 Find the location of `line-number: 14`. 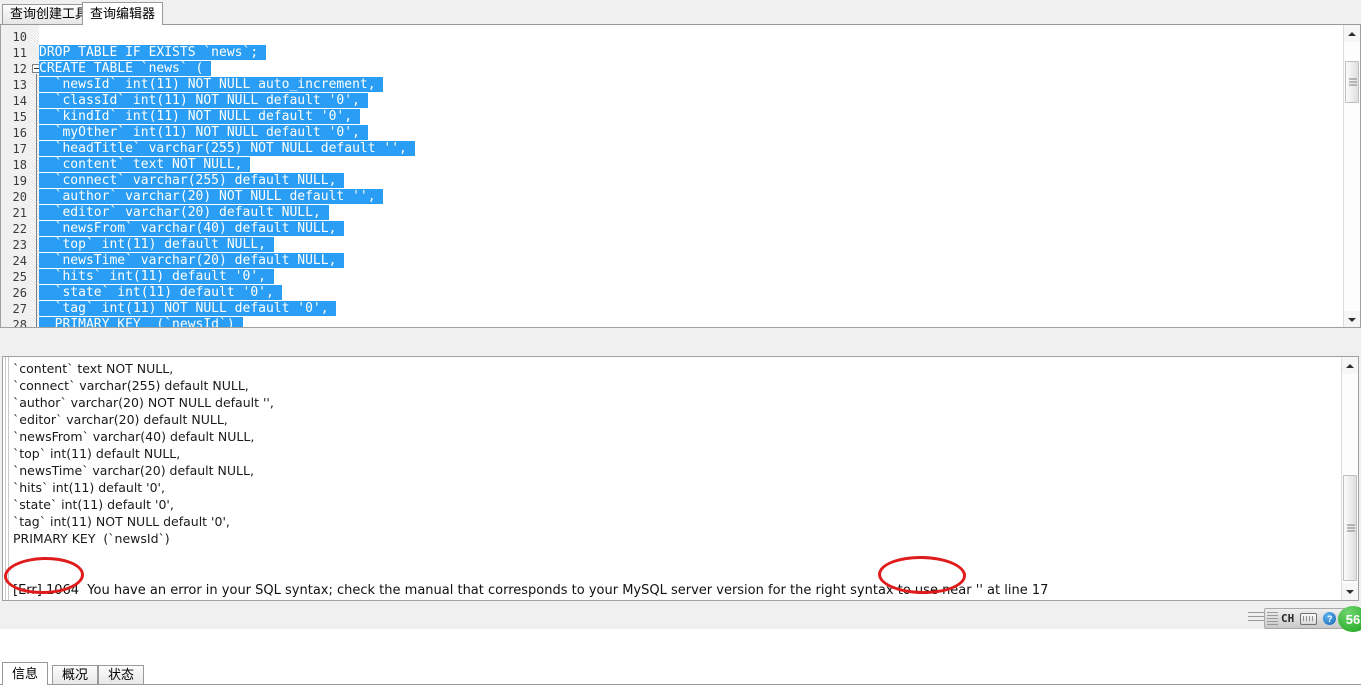

line-number: 14 is located at coordinates (19, 101).